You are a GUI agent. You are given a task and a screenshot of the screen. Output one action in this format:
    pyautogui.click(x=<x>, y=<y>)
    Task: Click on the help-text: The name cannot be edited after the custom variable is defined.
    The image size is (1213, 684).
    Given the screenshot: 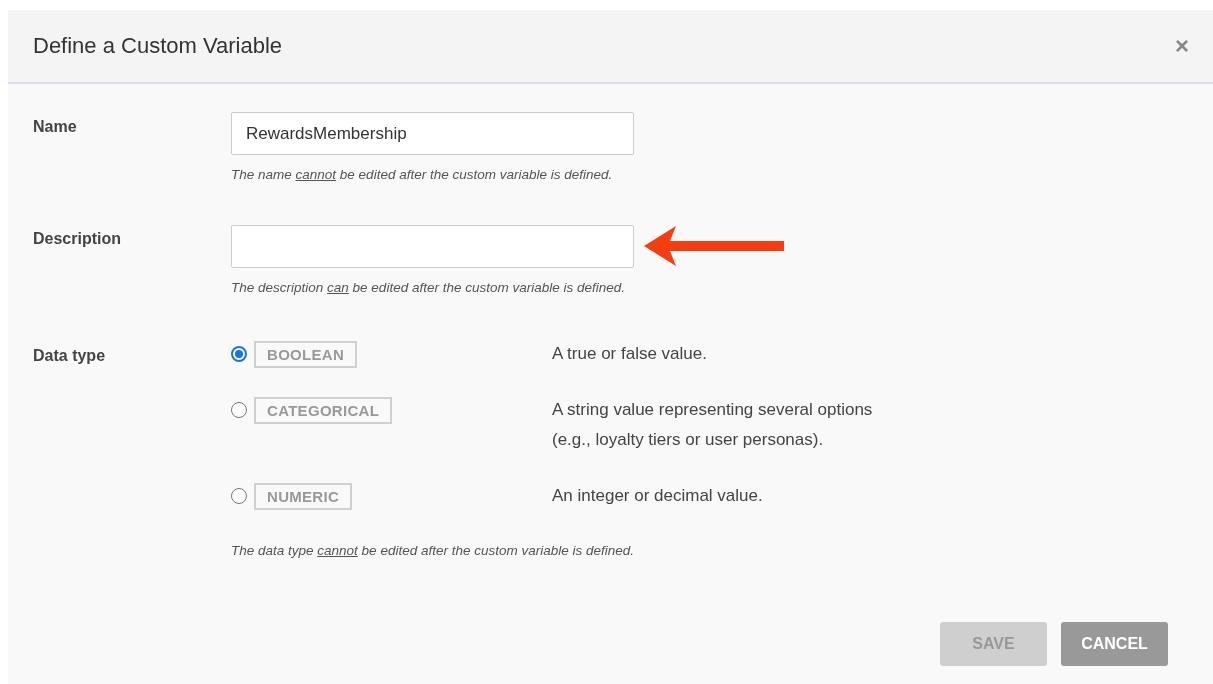 What is the action you would take?
    pyautogui.click(x=422, y=174)
    